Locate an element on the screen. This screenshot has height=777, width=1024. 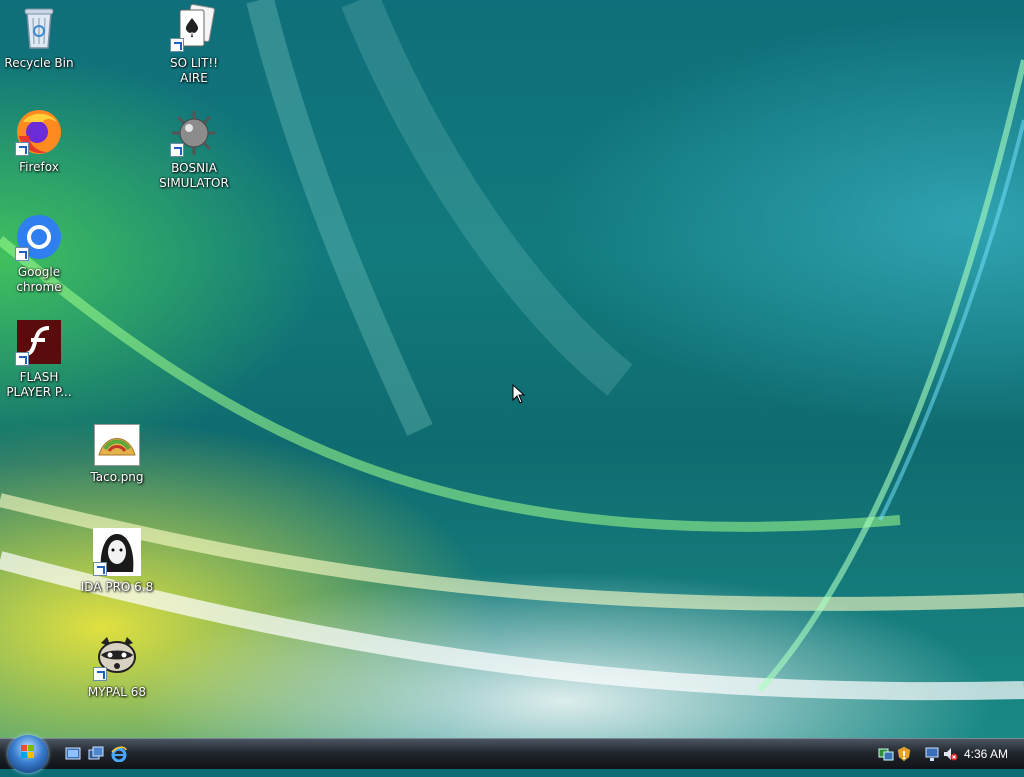
desktop-icon-mypal: MYPAL 68 is located at coordinates (117, 666).